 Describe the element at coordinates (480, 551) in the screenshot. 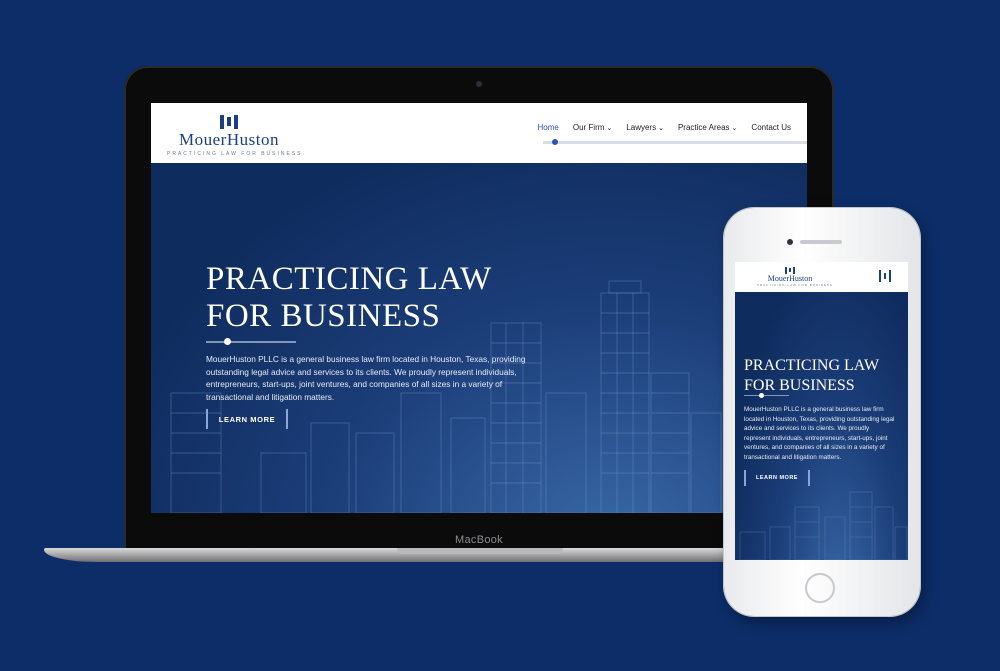

I see `laptop-notch` at that location.